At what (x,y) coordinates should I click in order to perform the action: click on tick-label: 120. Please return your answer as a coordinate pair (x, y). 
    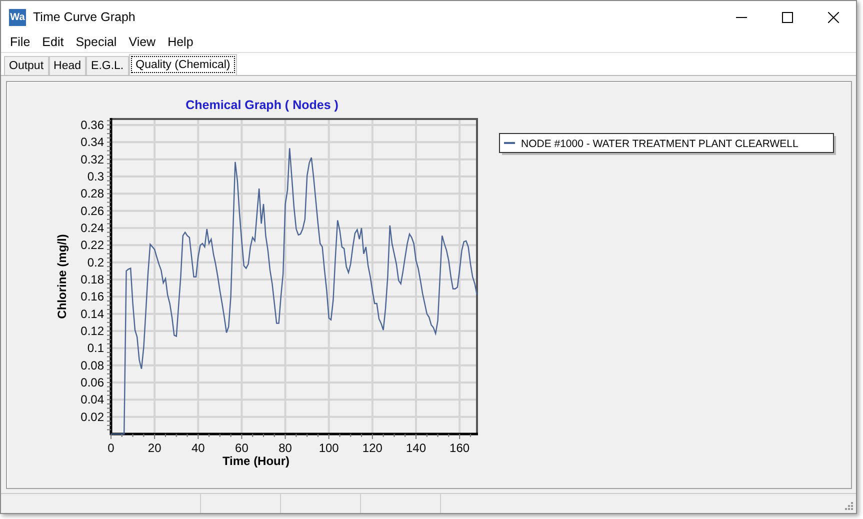
    Looking at the image, I should click on (372, 448).